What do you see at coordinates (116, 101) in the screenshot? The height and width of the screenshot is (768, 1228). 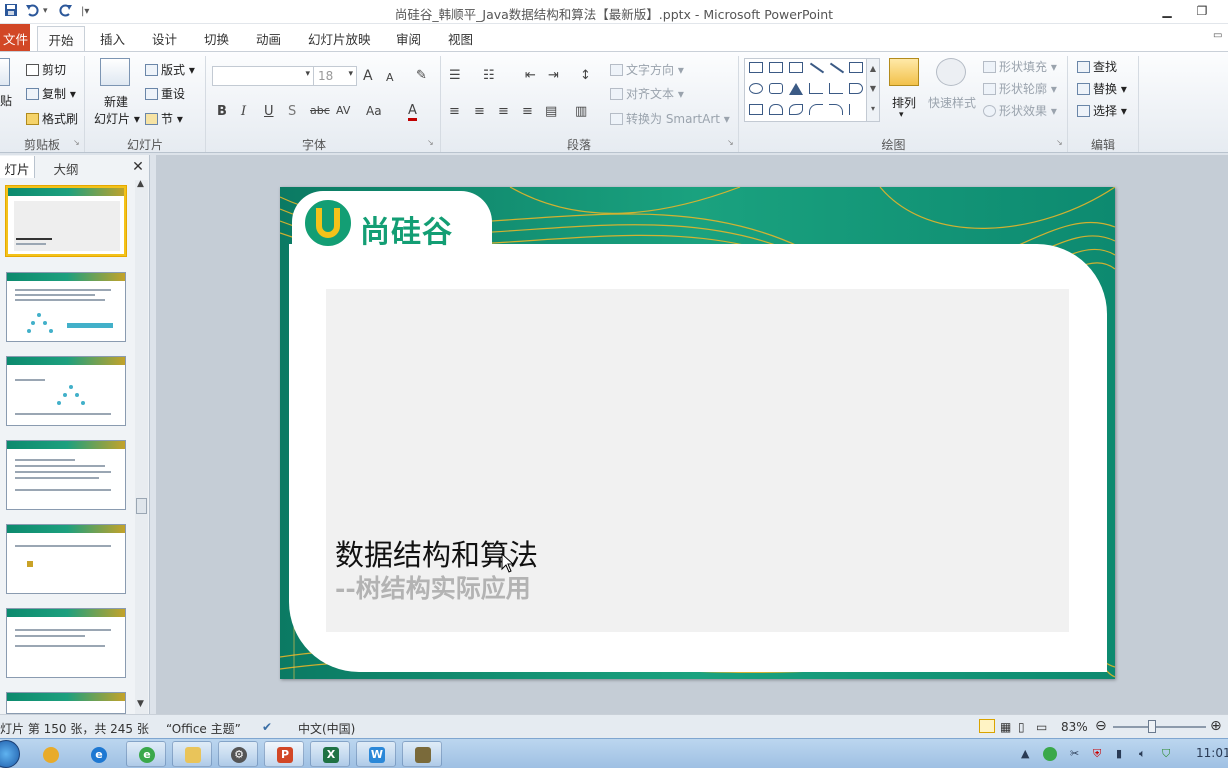 I see `new-slide-label: 新建` at bounding box center [116, 101].